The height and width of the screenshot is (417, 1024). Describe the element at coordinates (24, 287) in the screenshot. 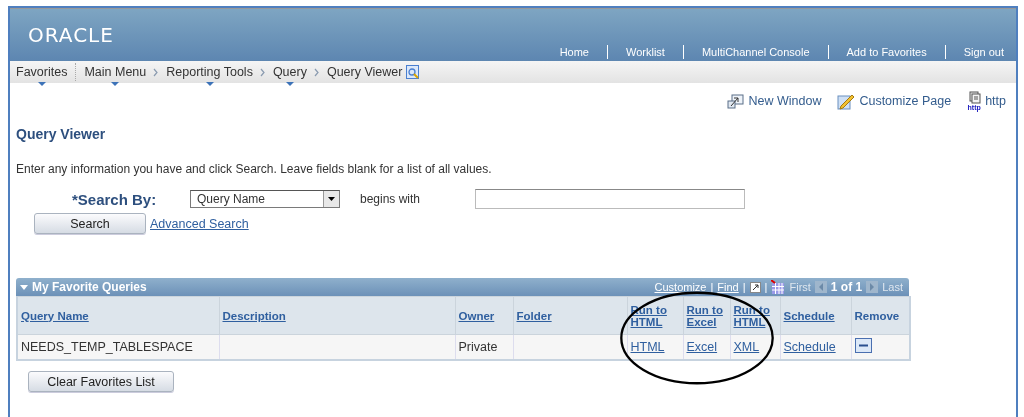

I see `collapse-icon` at that location.